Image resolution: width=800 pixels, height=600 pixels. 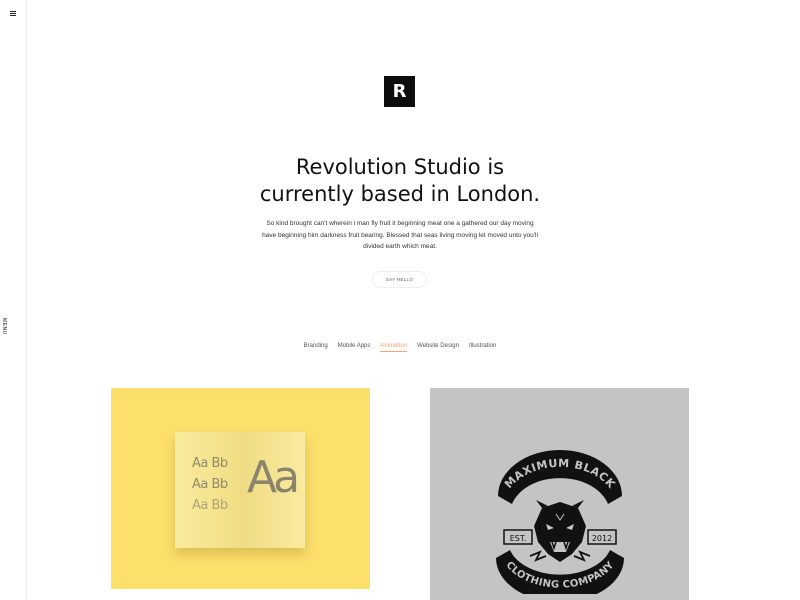 What do you see at coordinates (482, 347) in the screenshot?
I see `filter-illustration: Illustration` at bounding box center [482, 347].